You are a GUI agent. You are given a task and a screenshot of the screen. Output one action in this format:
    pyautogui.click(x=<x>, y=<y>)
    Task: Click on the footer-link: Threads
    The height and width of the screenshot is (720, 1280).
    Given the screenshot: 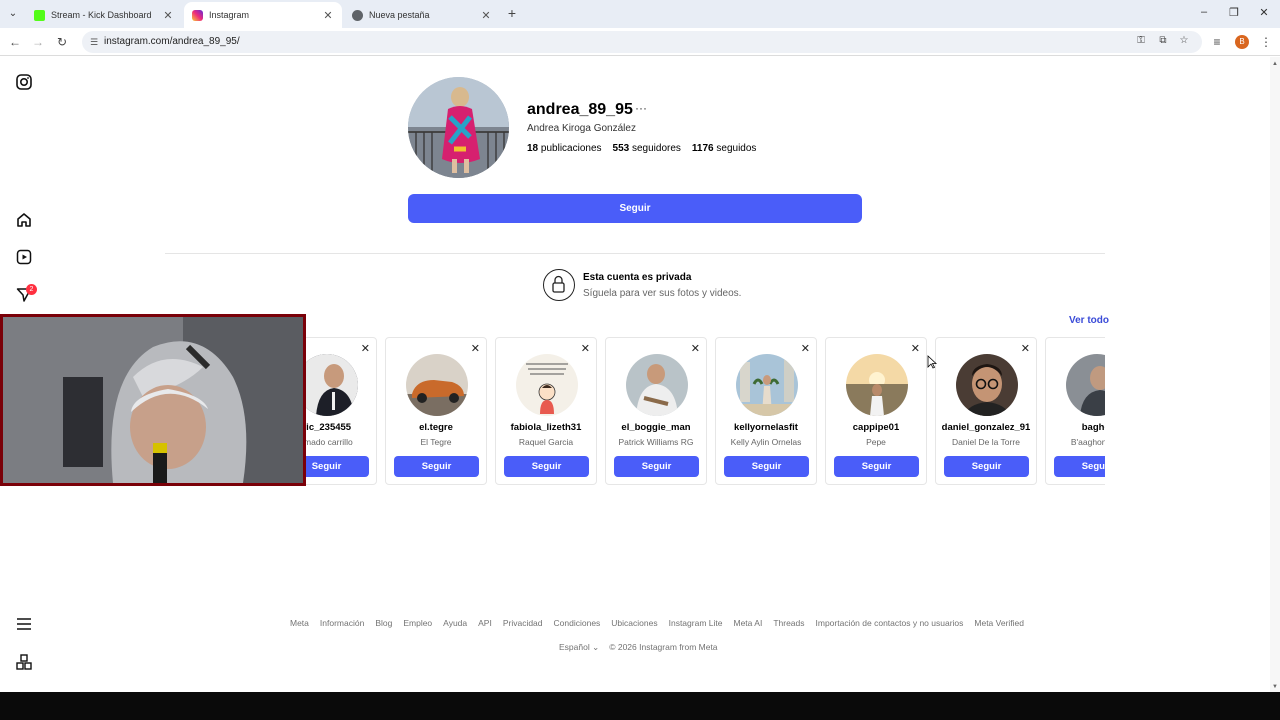 What is the action you would take?
    pyautogui.click(x=788, y=623)
    